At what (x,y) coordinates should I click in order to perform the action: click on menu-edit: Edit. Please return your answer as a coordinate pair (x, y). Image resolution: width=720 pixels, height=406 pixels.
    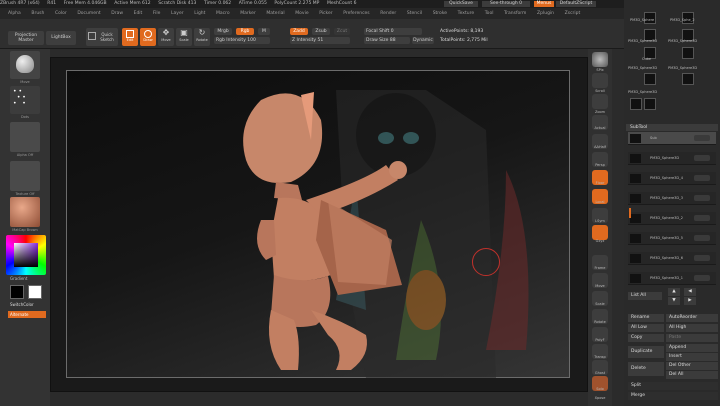
    Looking at the image, I should click on (138, 13).